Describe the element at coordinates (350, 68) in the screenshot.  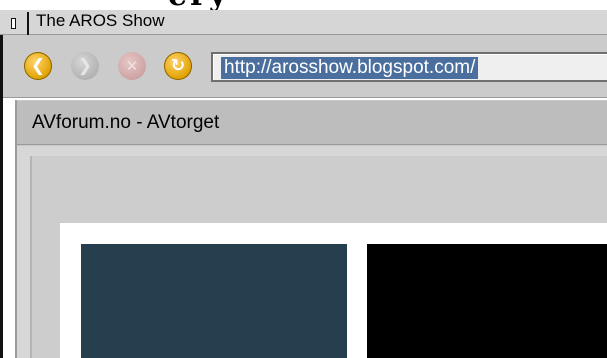
I see `url-text-selected: http://arosshow.blogspot.com/` at that location.